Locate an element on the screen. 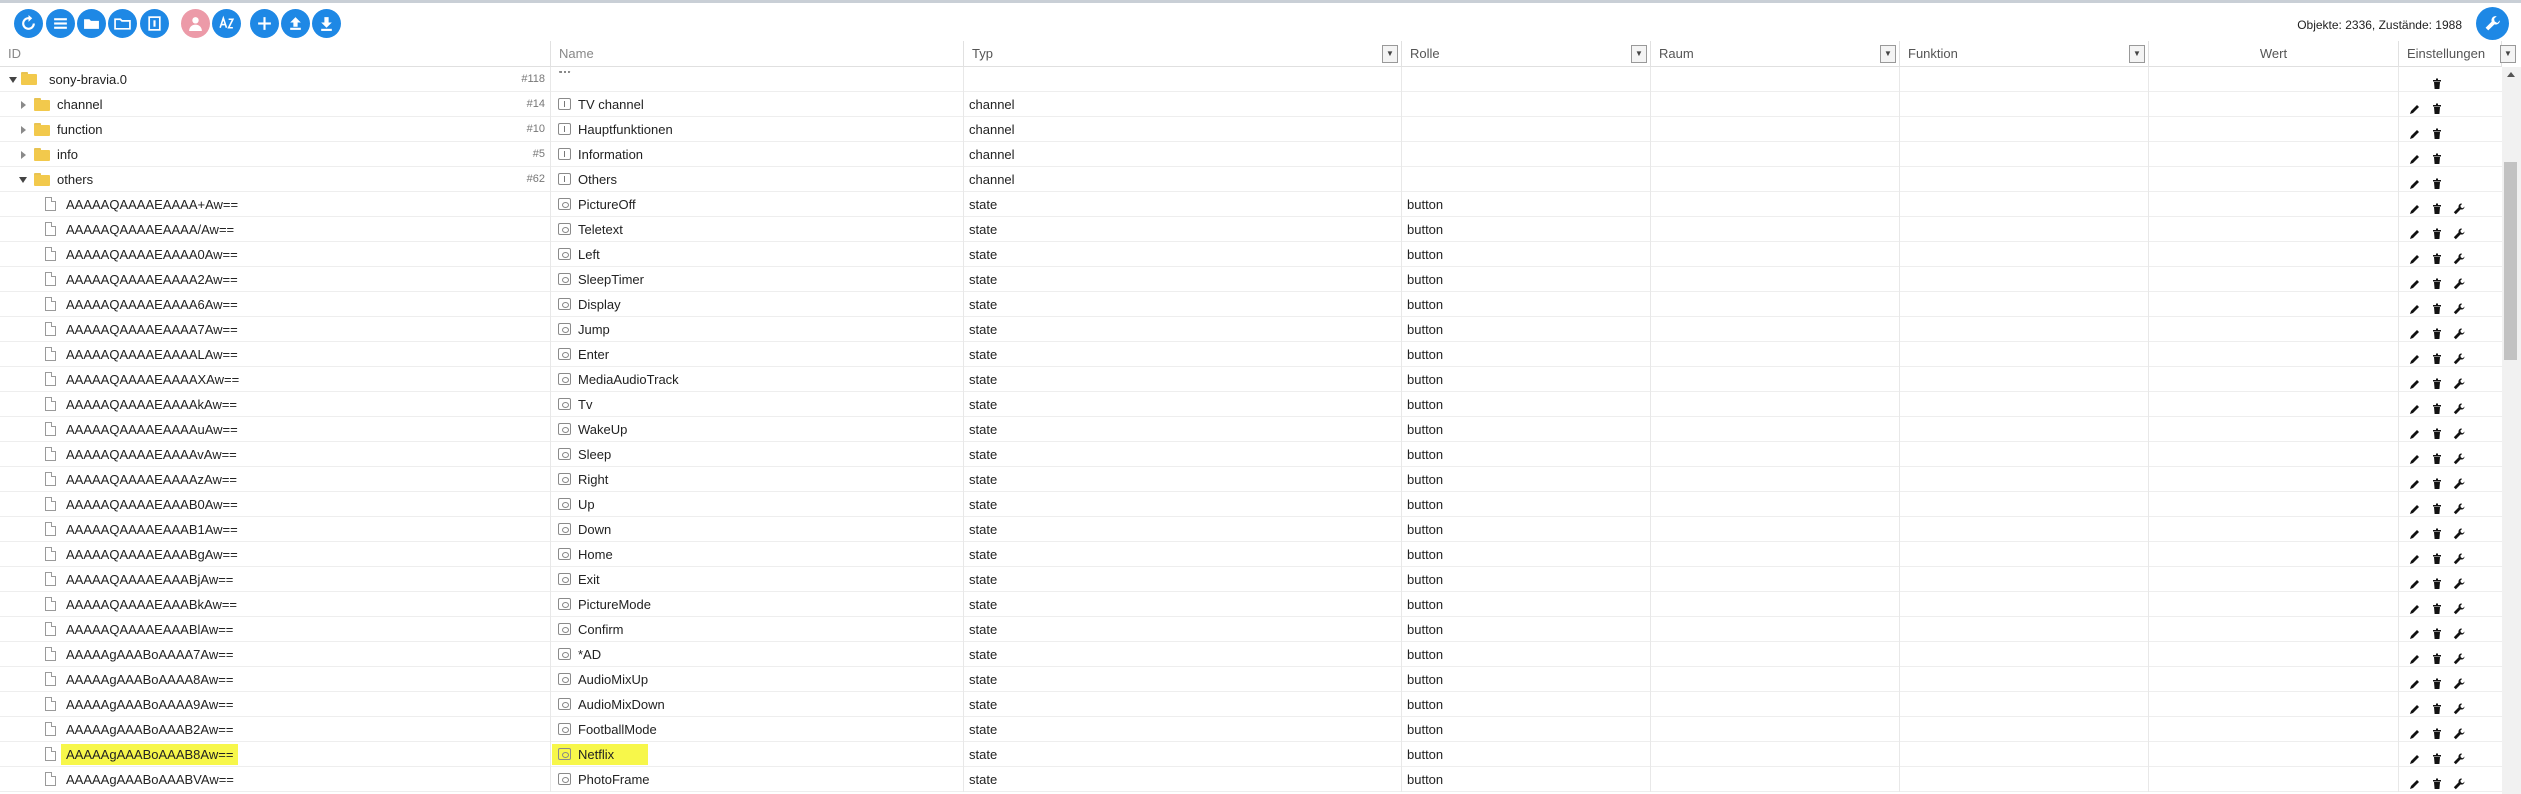 This screenshot has height=794, width=2521. tree-row-state: AAAAAQAAAAEAAABgAw== Home state button is located at coordinates (1251, 554).